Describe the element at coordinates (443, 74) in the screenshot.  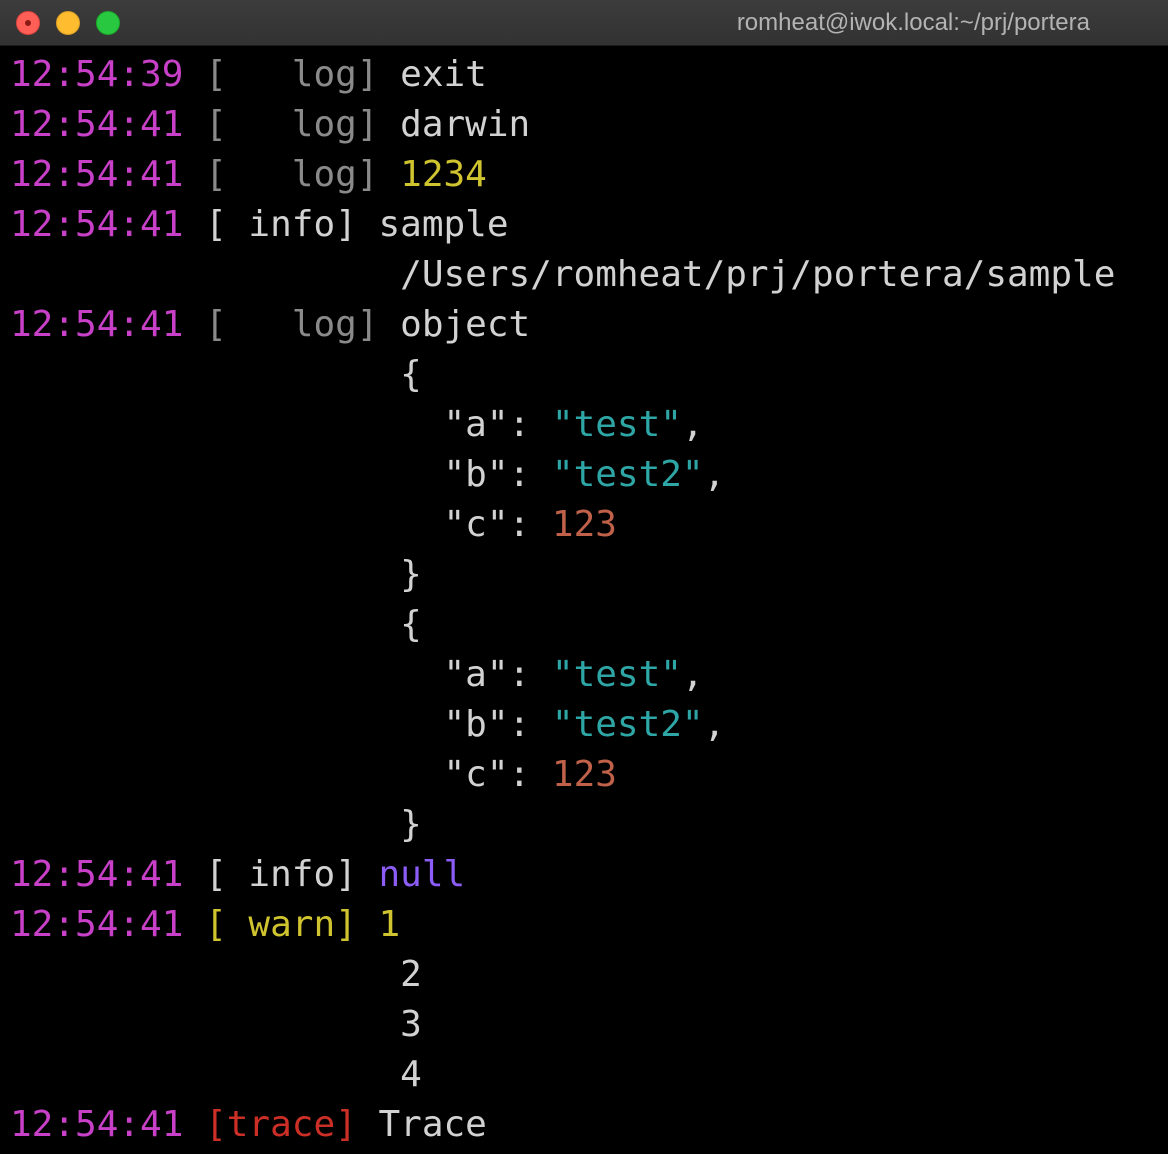
I see `log-message: exit` at that location.